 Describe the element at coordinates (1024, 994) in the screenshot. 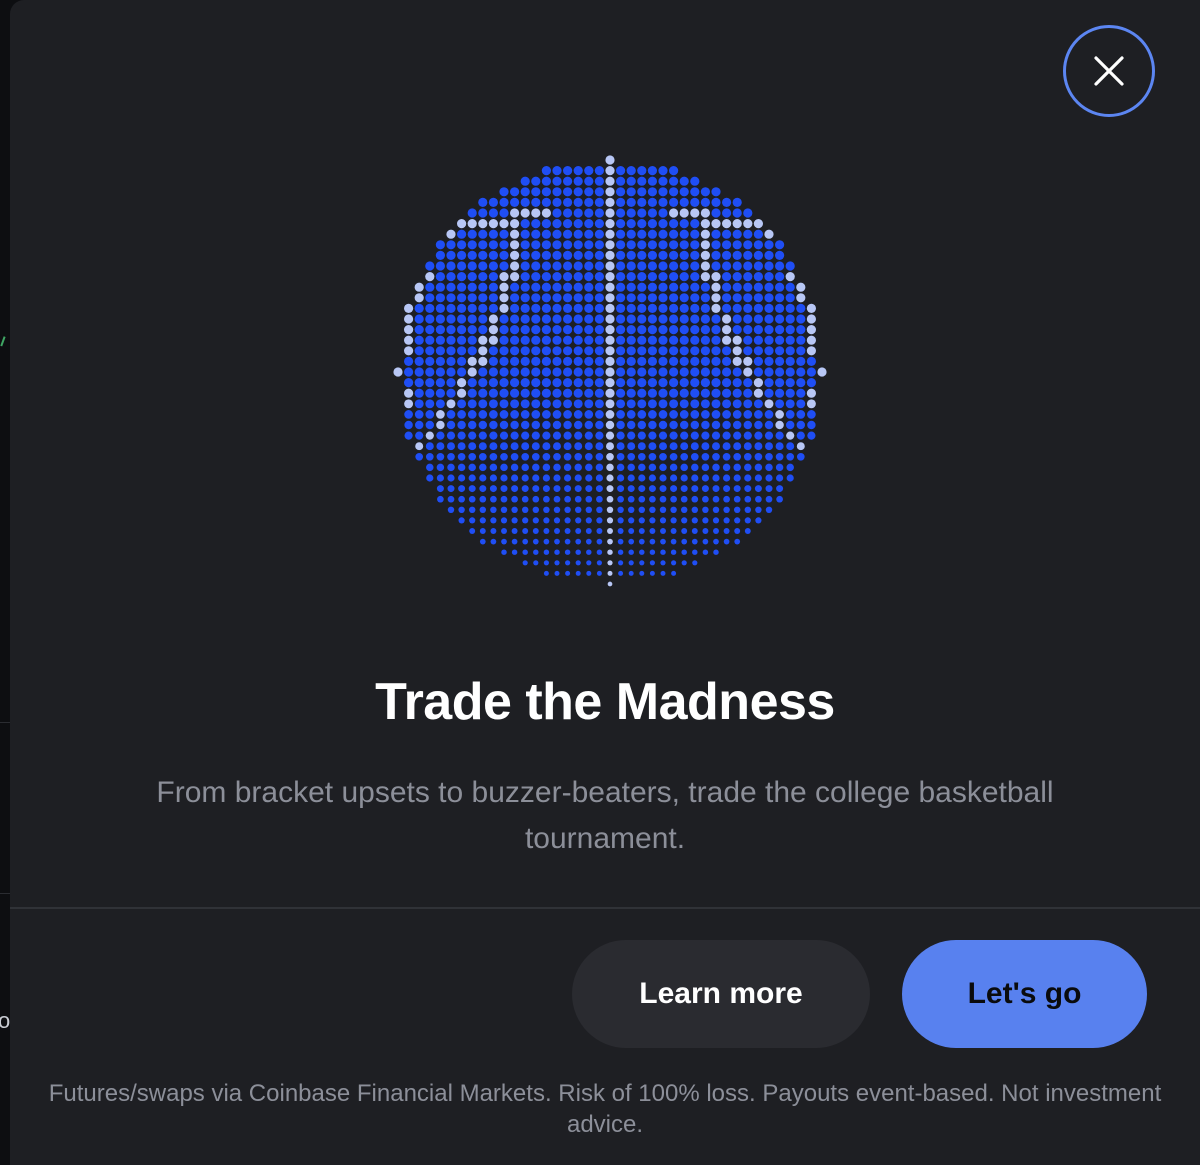

I see `lets-go-button: Let's go` at that location.